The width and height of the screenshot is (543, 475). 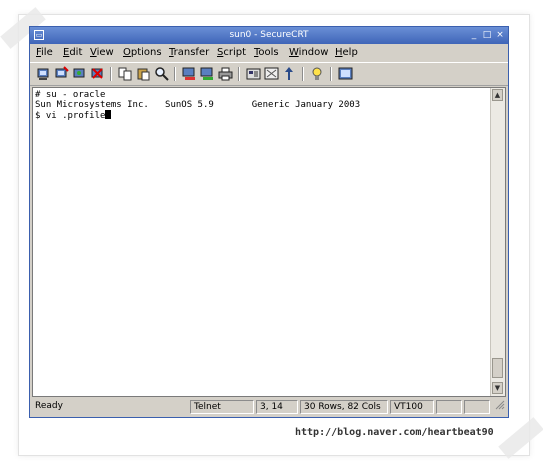 I want to click on help-icon, so click(x=317, y=73).